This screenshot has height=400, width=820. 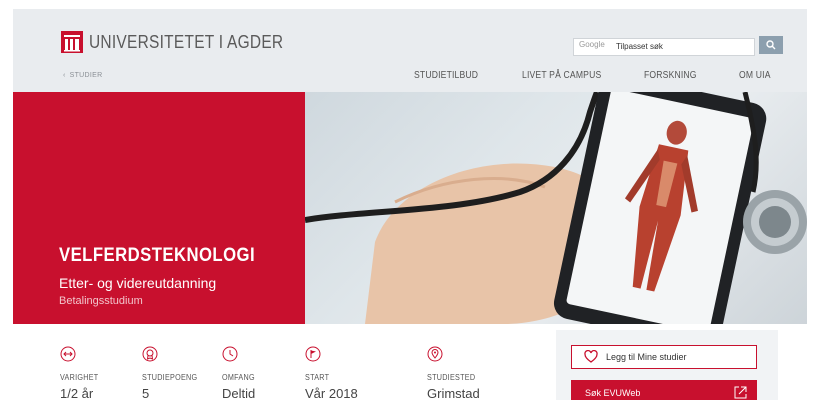 I want to click on uia-logo-link: UNIVERSITETET I AGDER, so click(x=188, y=42).